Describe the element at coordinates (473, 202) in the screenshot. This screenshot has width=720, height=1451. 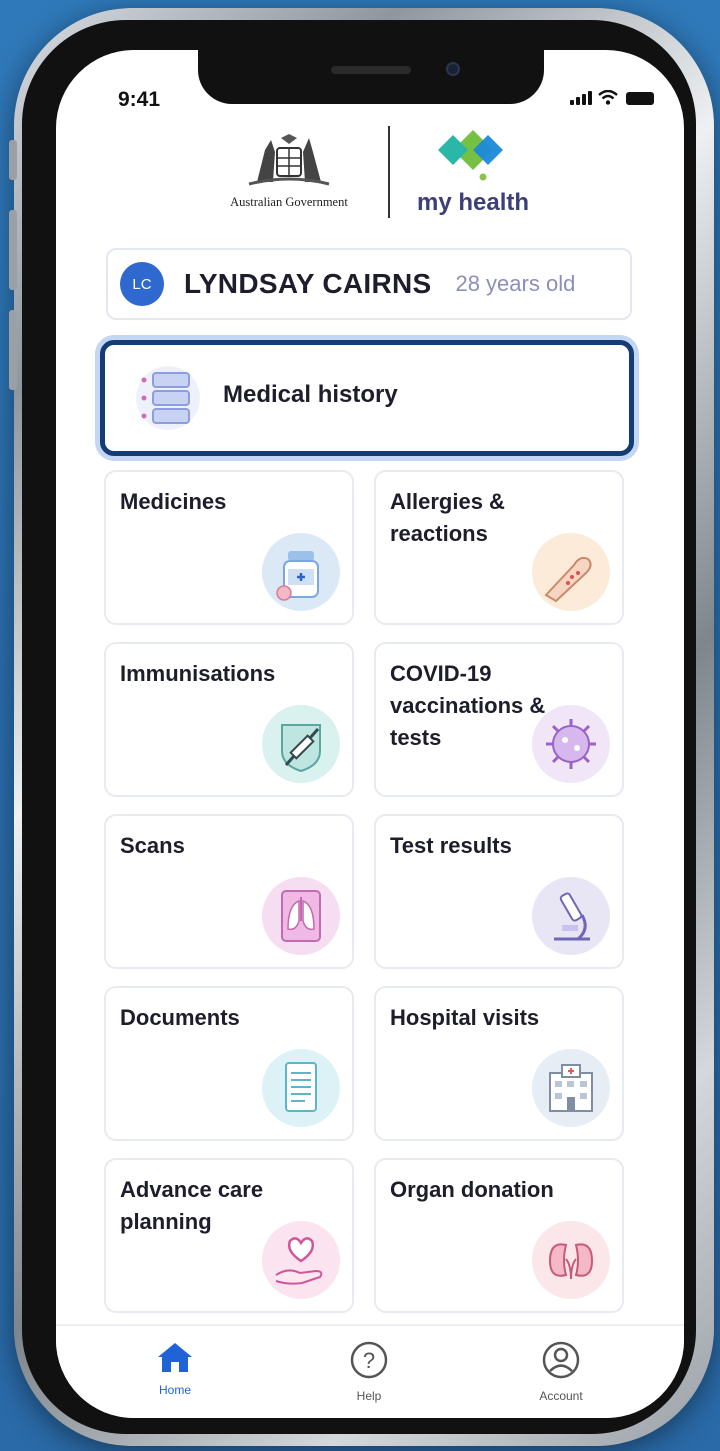
I see `app-name: my health` at that location.